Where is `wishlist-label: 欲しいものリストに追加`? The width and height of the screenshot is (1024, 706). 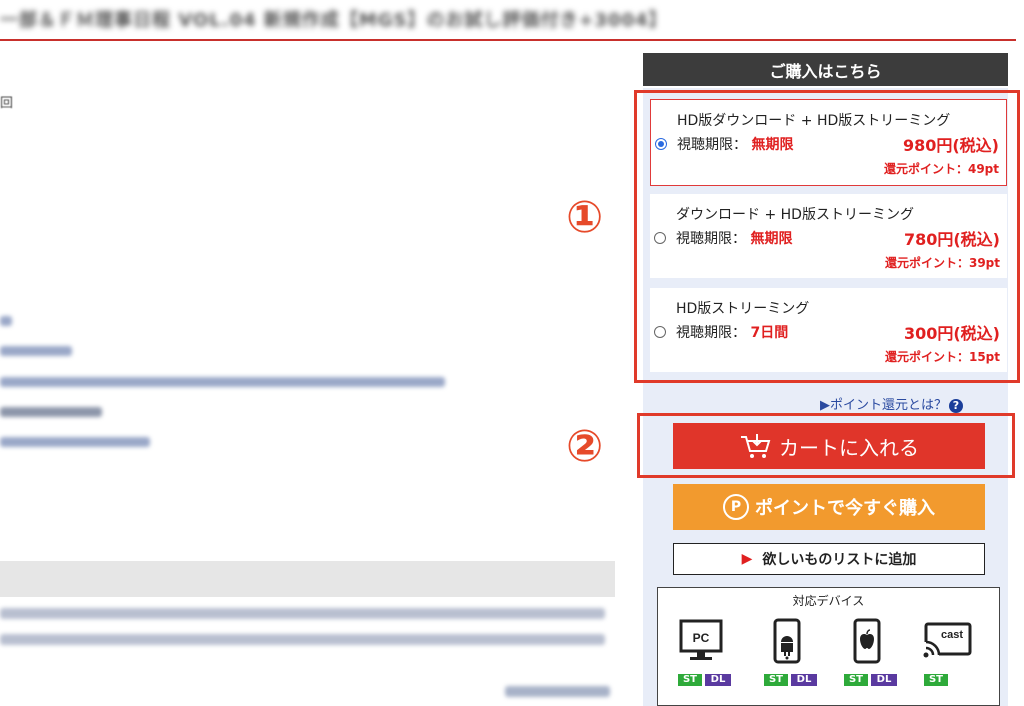 wishlist-label: 欲しいものリストに追加 is located at coordinates (839, 560).